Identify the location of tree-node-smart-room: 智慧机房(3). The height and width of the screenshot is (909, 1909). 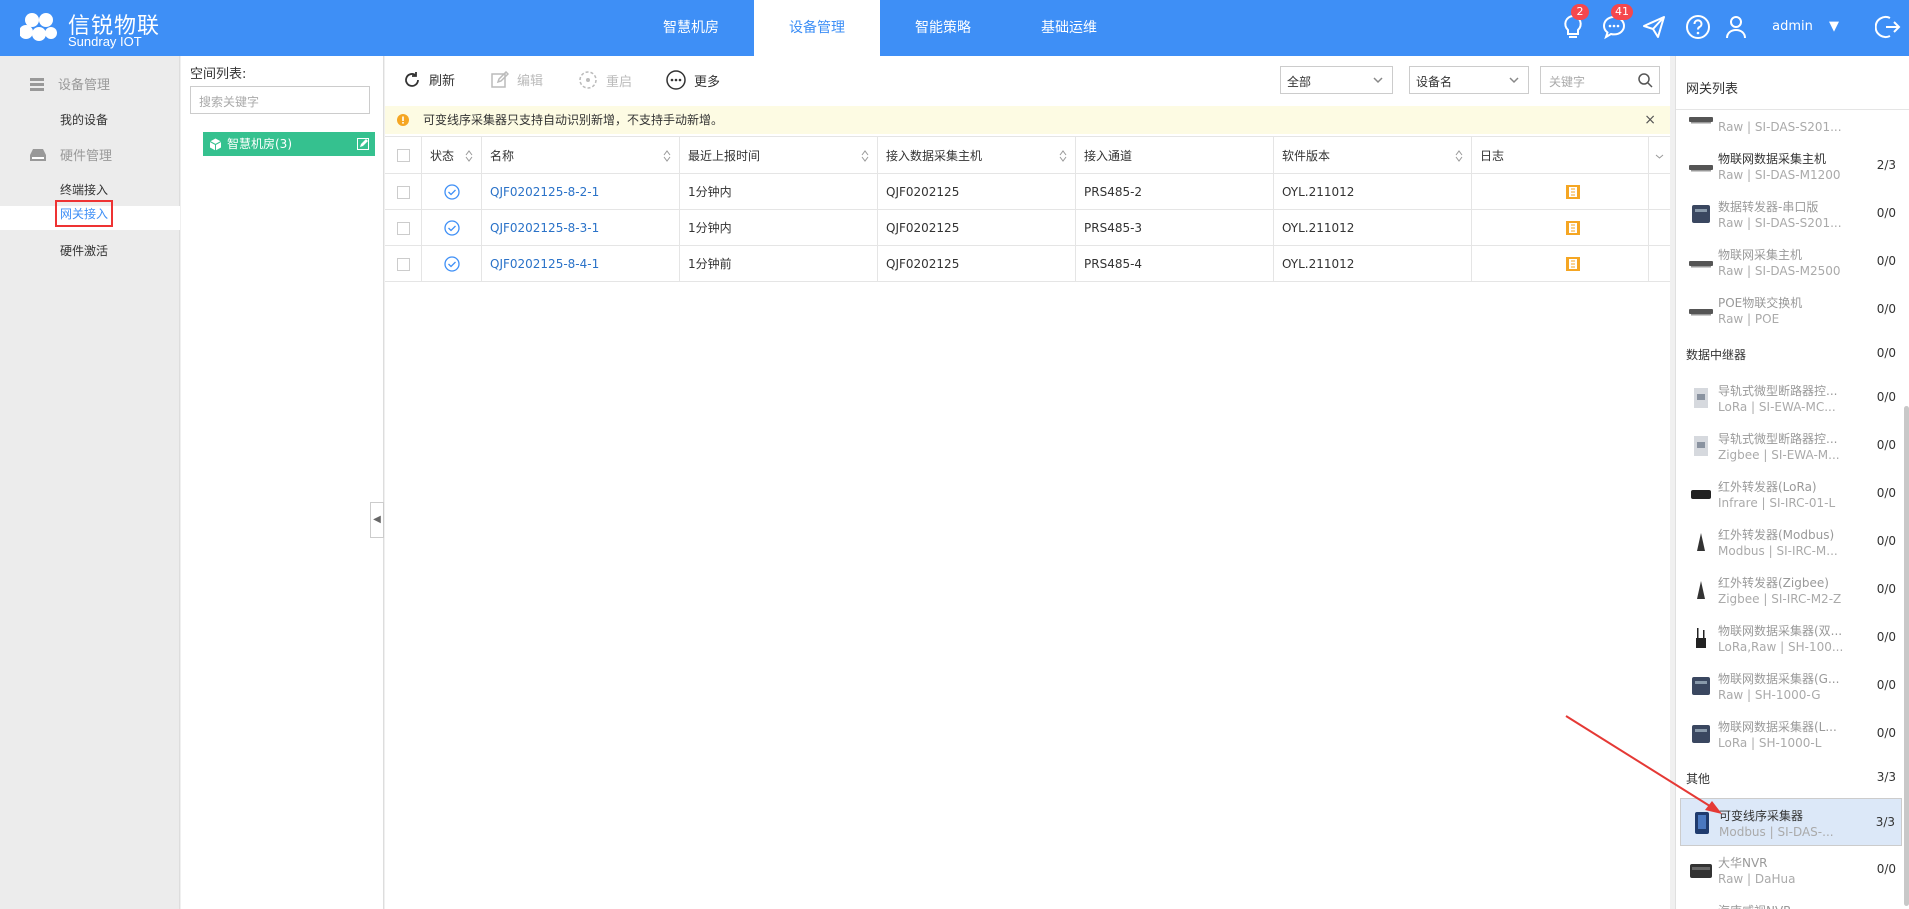
(289, 144).